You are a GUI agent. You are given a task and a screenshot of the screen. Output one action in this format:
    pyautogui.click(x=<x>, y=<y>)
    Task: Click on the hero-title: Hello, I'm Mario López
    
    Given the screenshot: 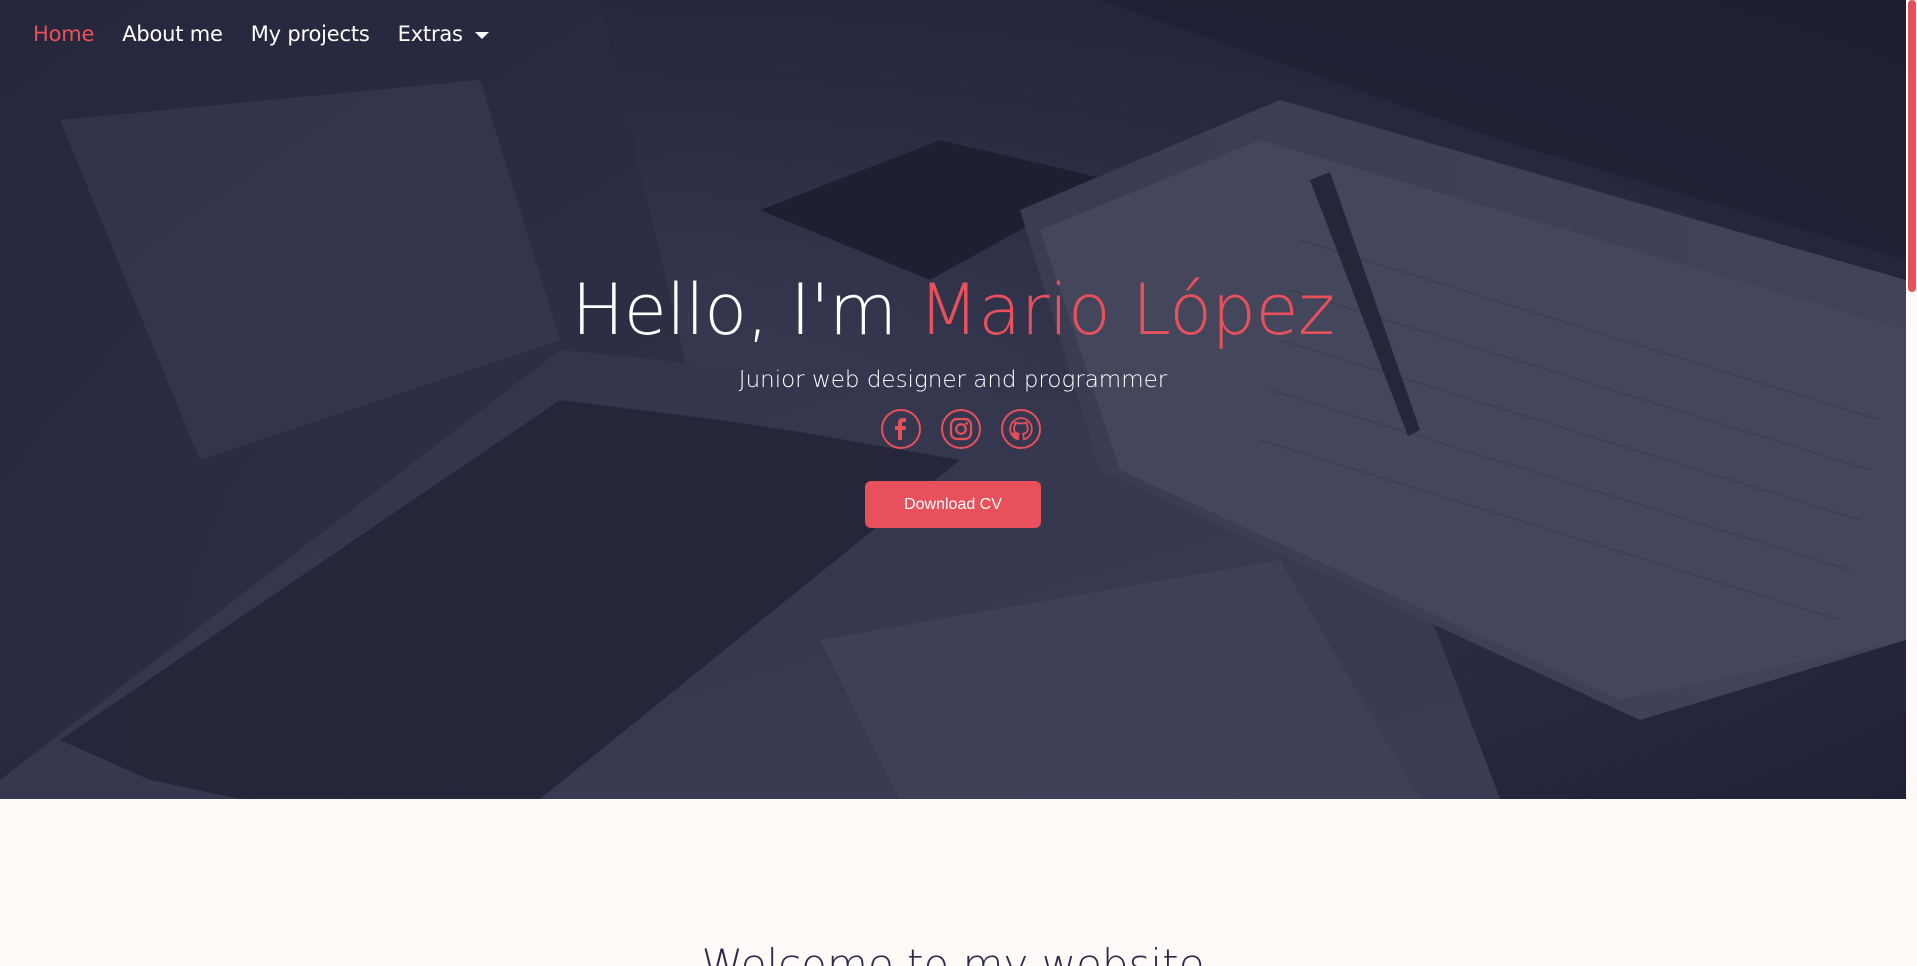 What is the action you would take?
    pyautogui.click(x=953, y=310)
    